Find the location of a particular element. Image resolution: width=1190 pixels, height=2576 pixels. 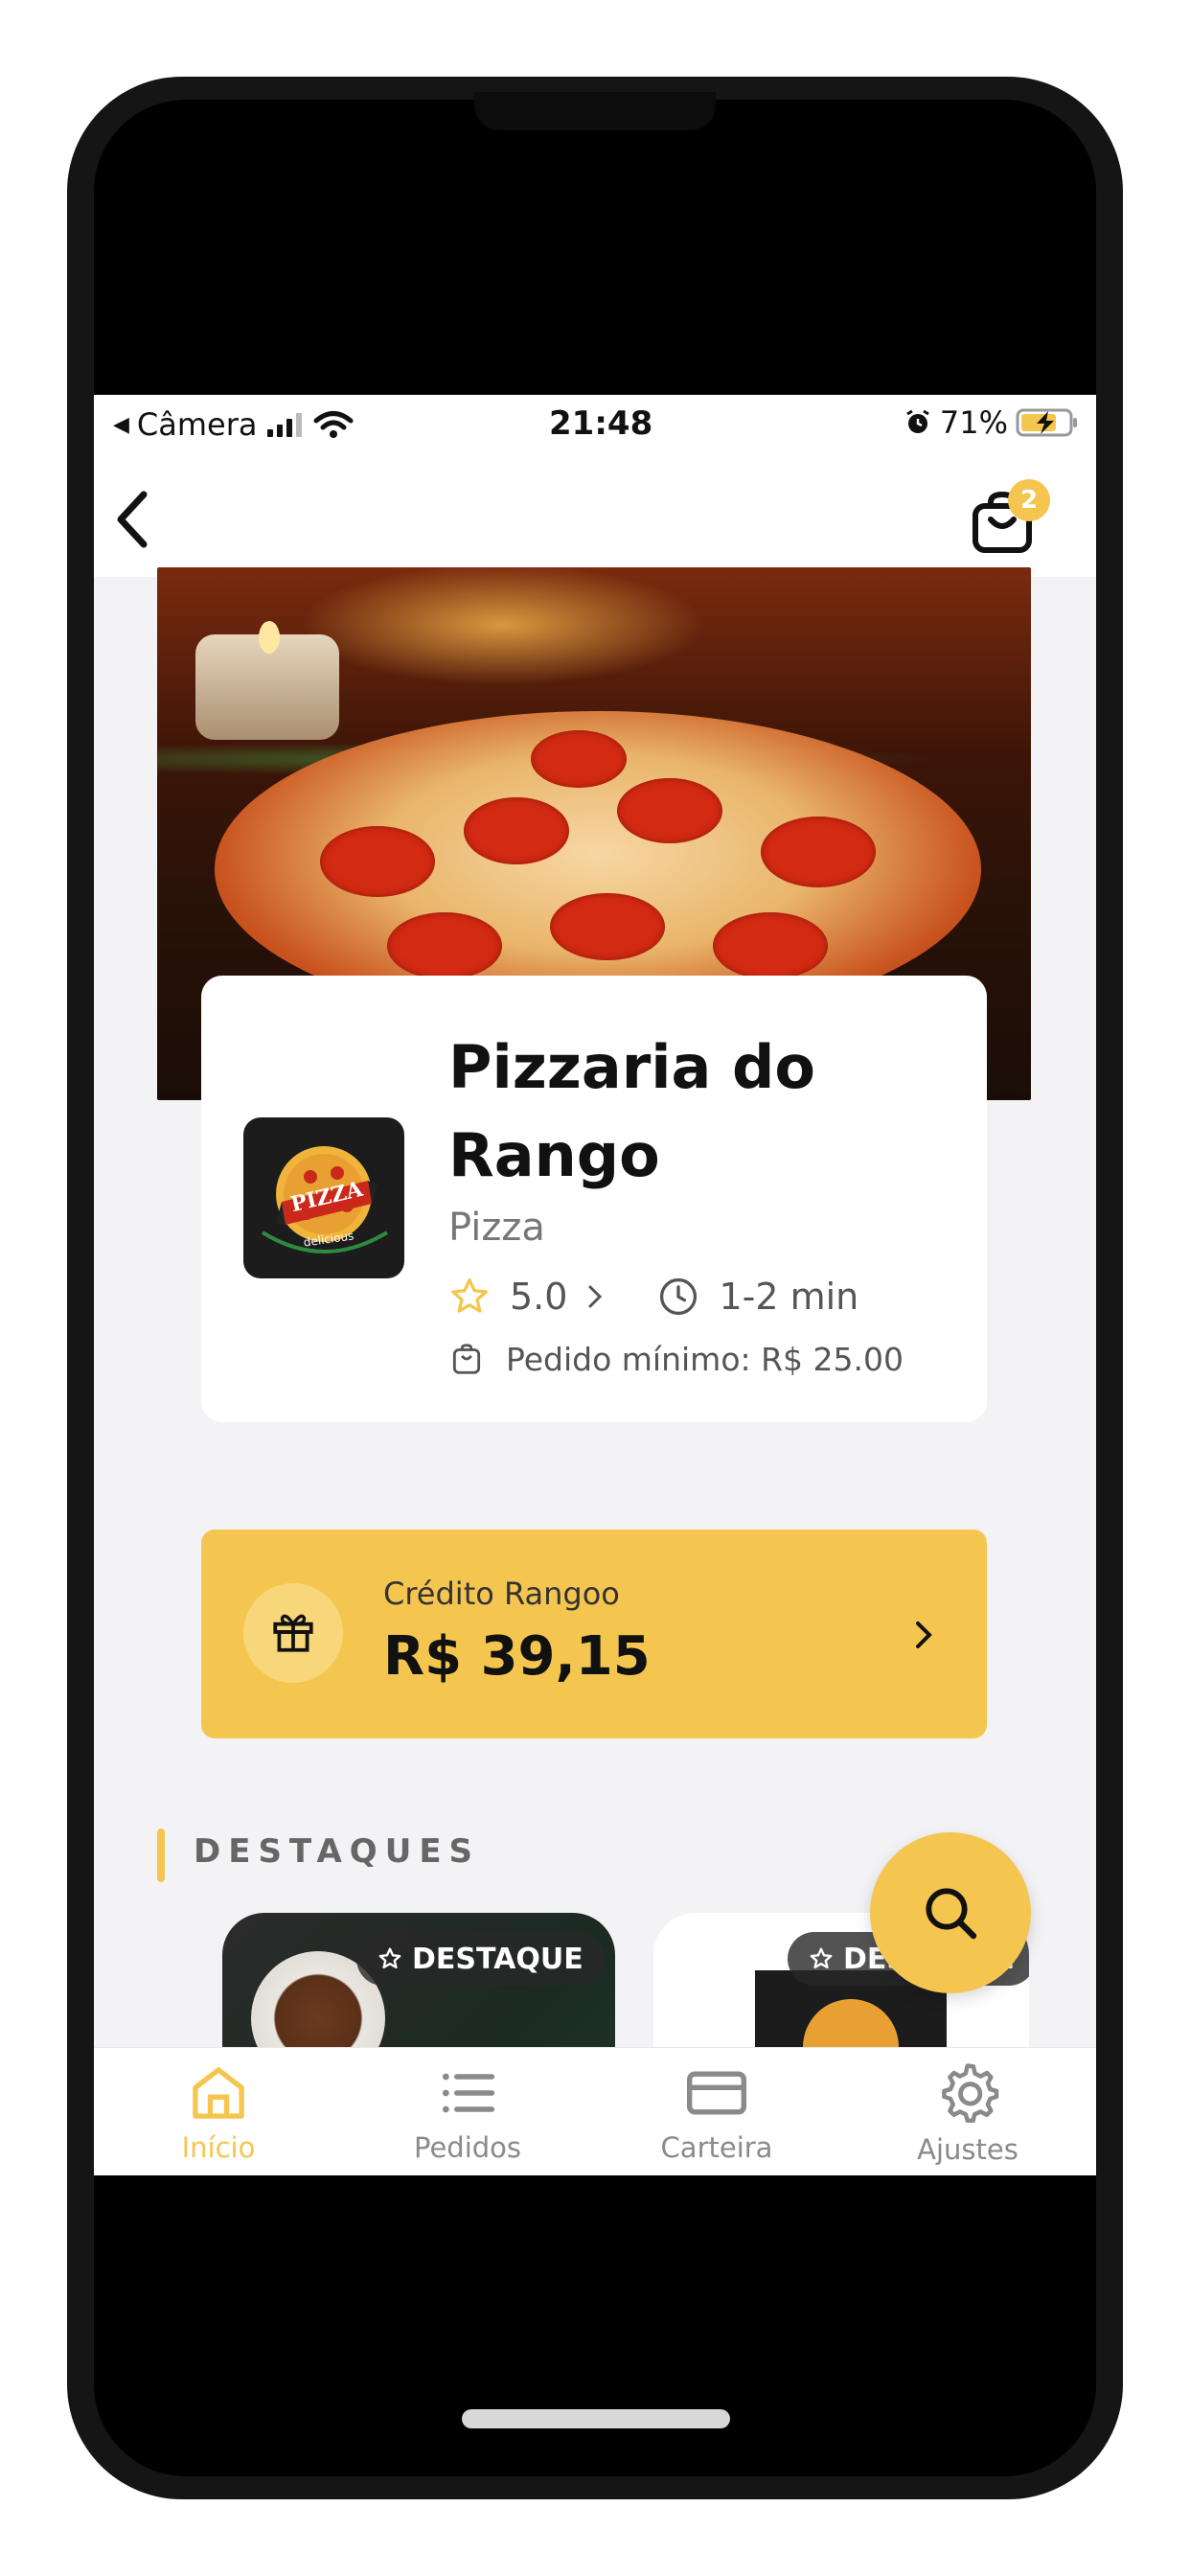

min-order-text: Pedido mínimo: R$ 25.00 is located at coordinates (705, 1359).